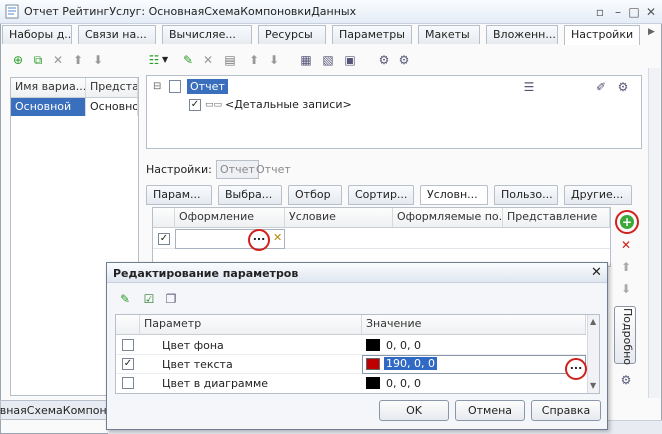 The height and width of the screenshot is (434, 662). Describe the element at coordinates (251, 324) in the screenshot. I see `col-param: Параметр` at that location.